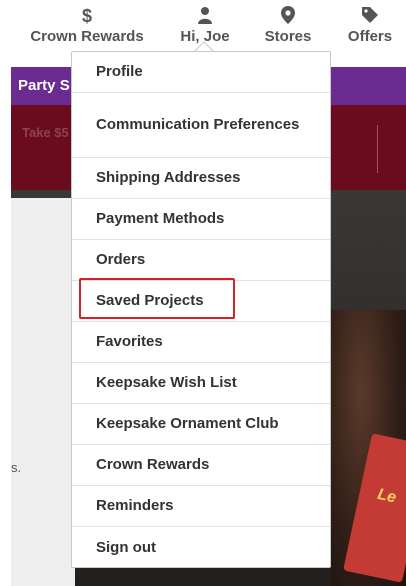  I want to click on menu-item-label: Shipping Addresses, so click(168, 177).